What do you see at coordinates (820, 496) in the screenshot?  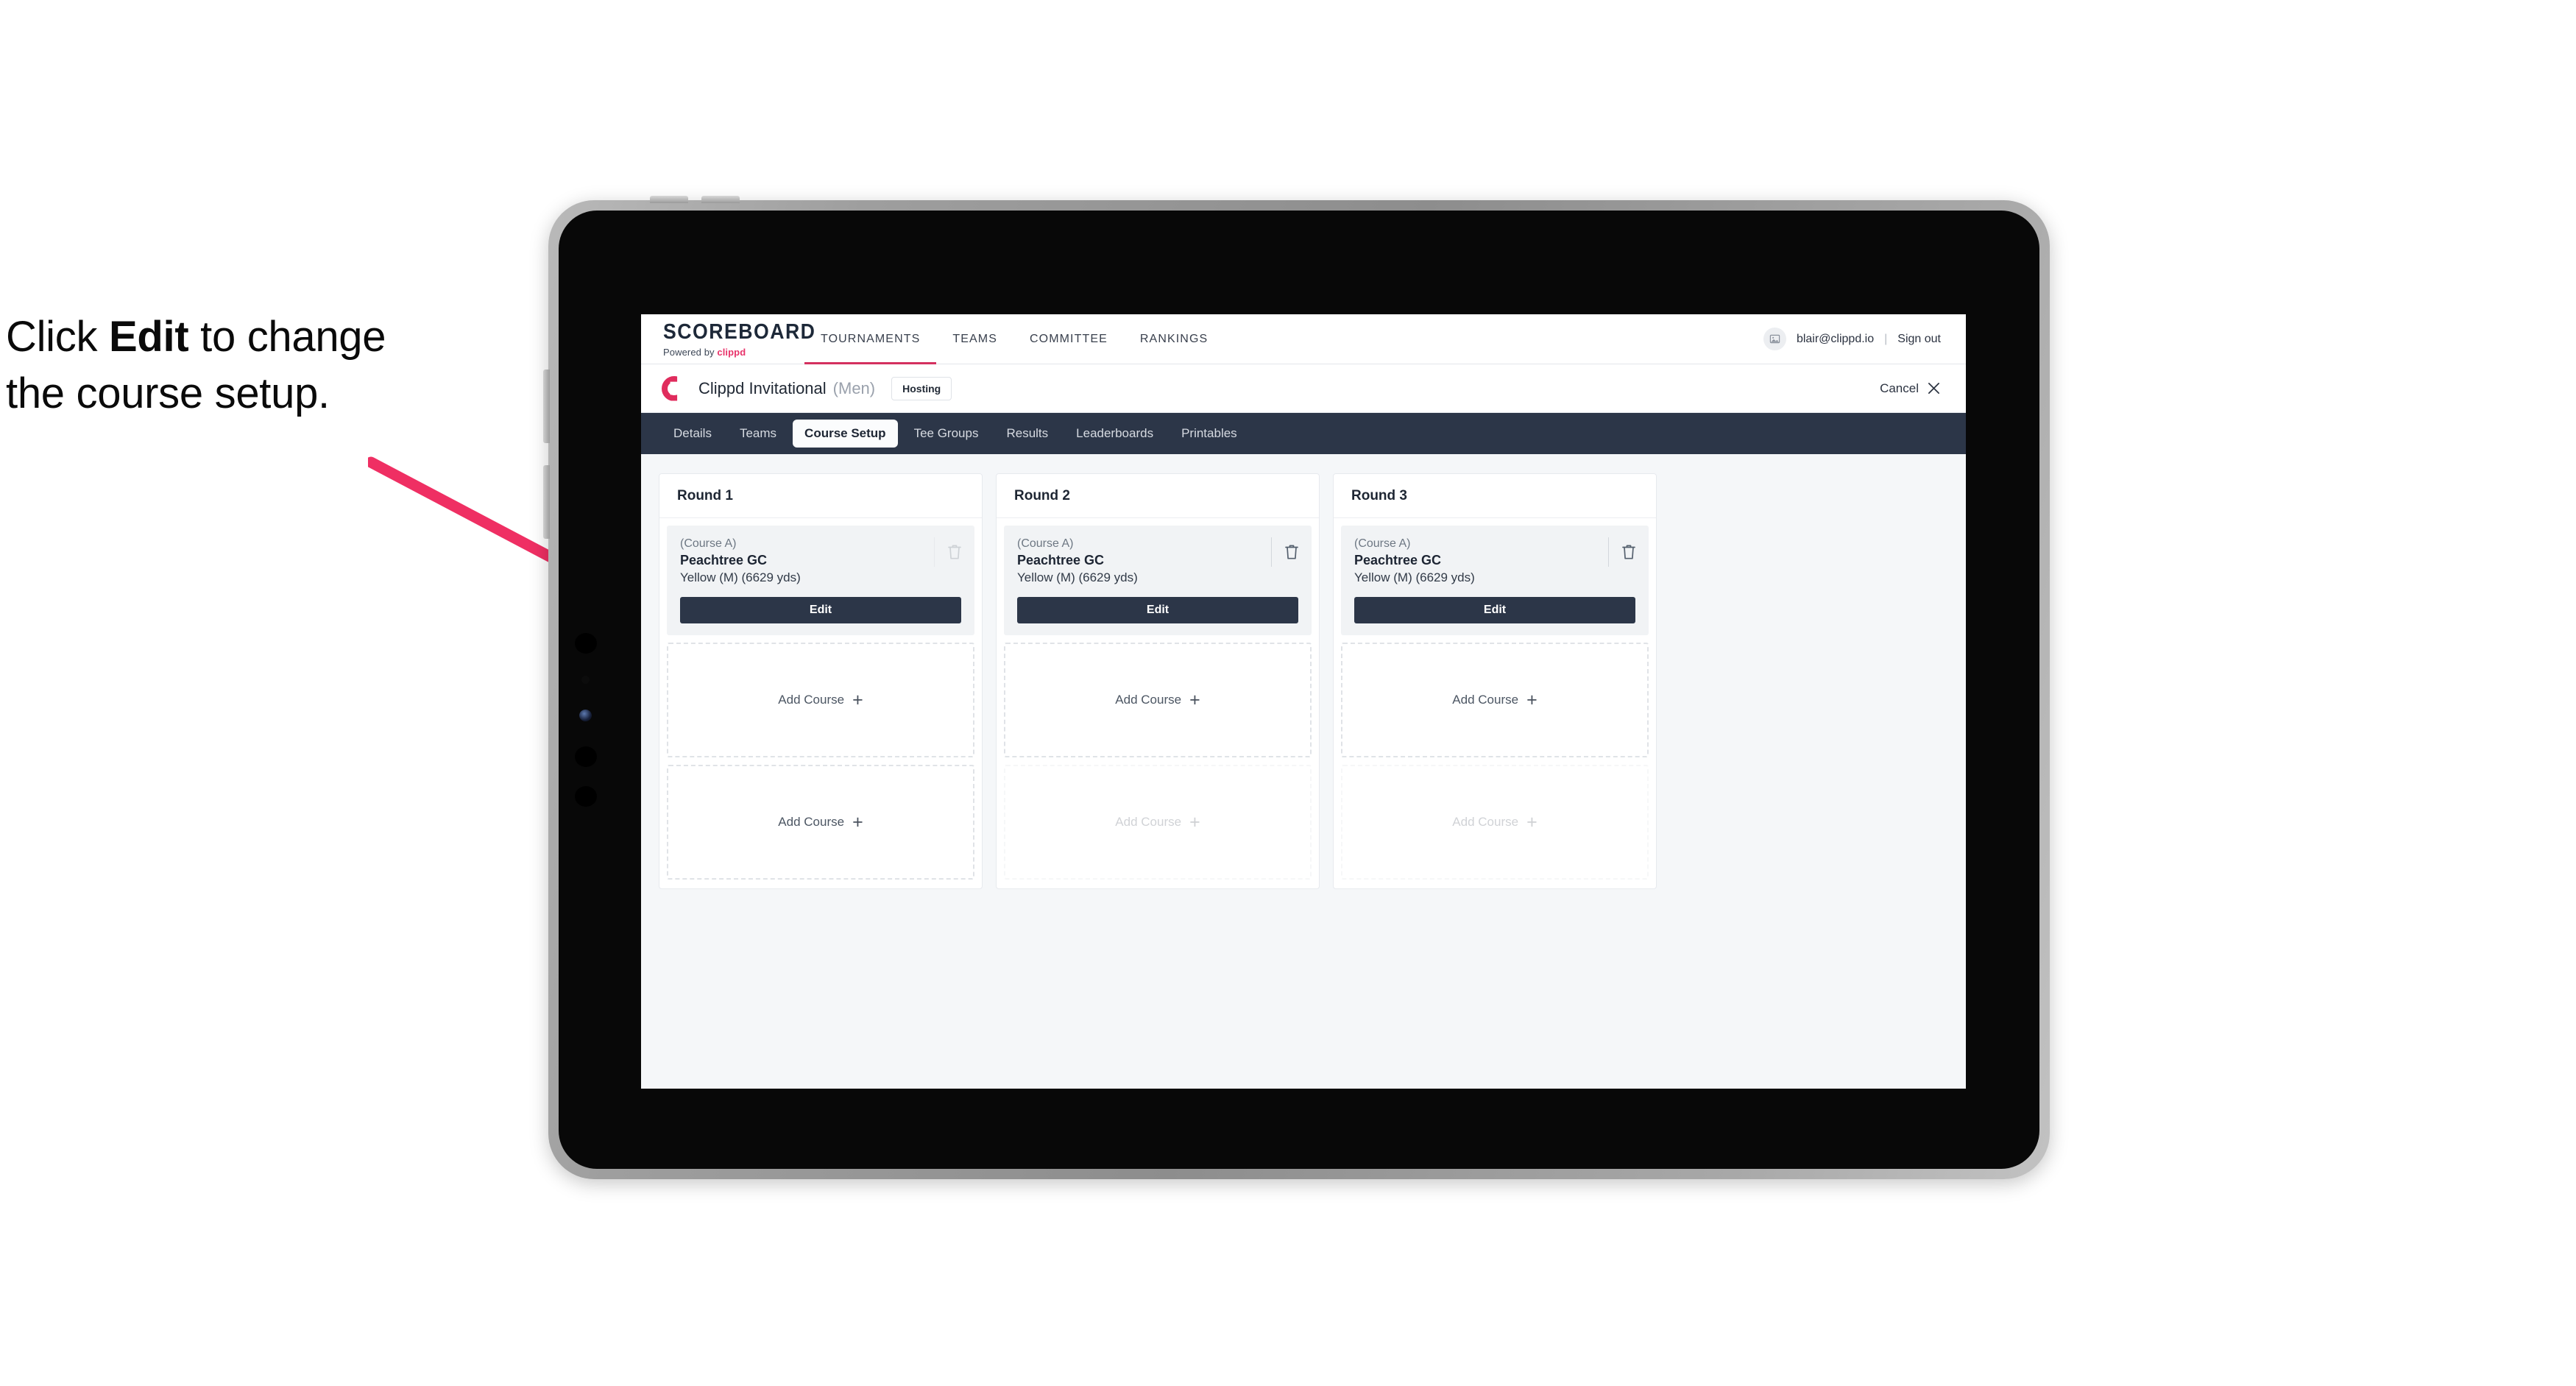 I see `round-title: Round 1` at bounding box center [820, 496].